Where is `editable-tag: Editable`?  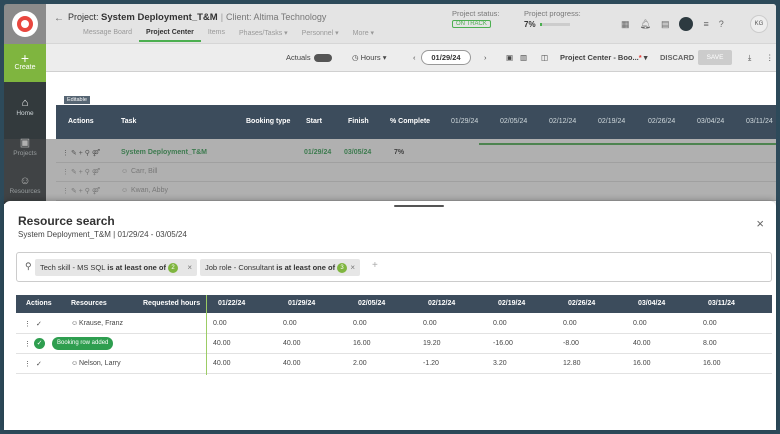 editable-tag: Editable is located at coordinates (77, 100).